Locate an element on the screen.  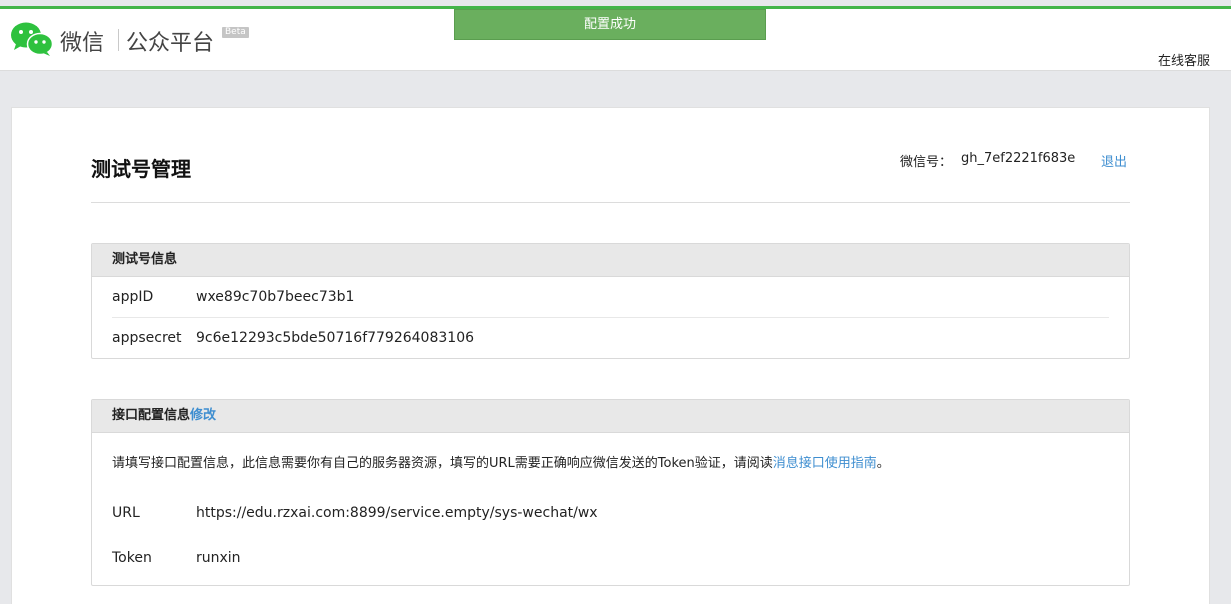
edit-config-link: 修改 is located at coordinates (203, 415).